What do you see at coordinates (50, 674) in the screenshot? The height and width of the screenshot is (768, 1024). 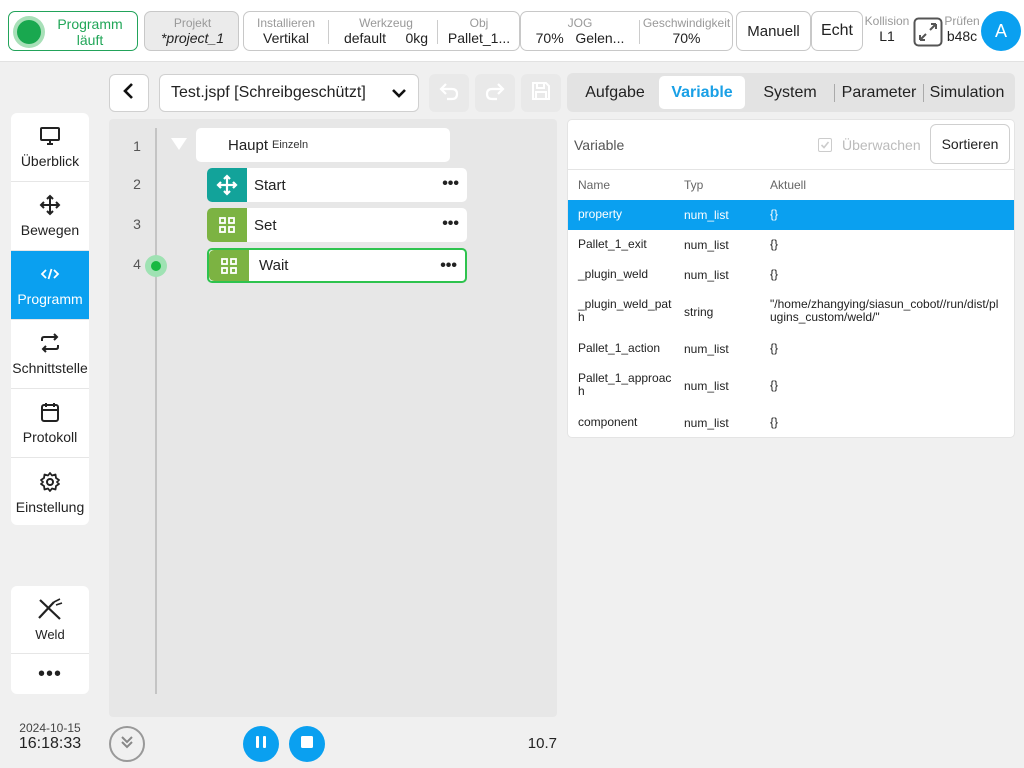 I see `more-plugins-button: •••` at bounding box center [50, 674].